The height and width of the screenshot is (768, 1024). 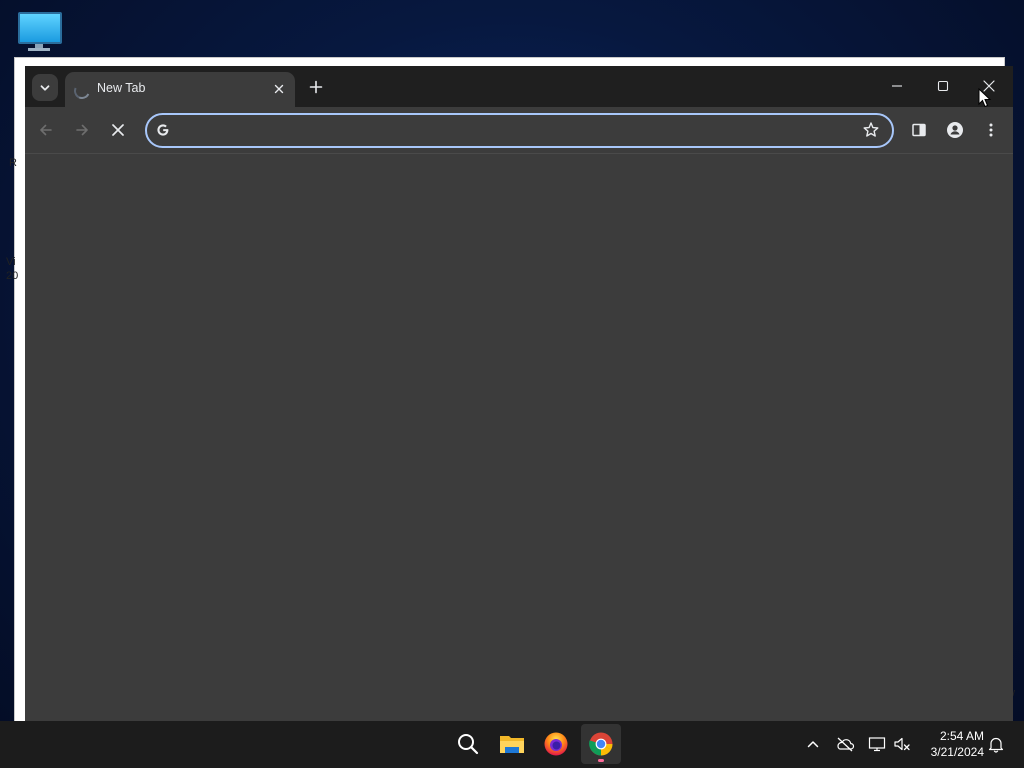 I want to click on tab-close-button, so click(x=279, y=89).